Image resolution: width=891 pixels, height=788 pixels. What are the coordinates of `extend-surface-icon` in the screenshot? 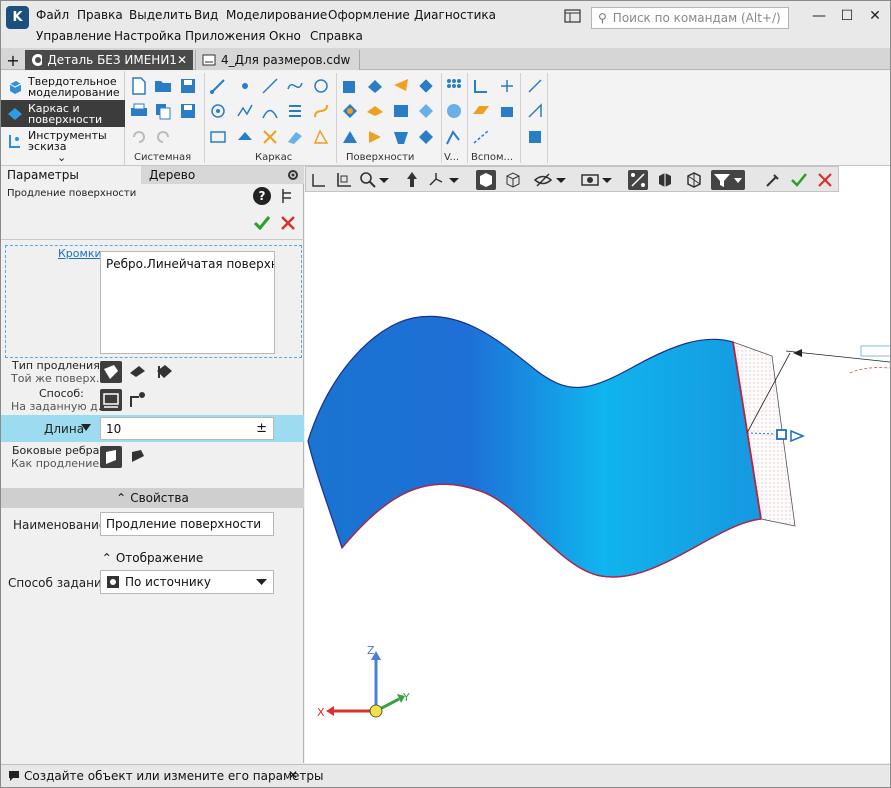 It's located at (375, 137).